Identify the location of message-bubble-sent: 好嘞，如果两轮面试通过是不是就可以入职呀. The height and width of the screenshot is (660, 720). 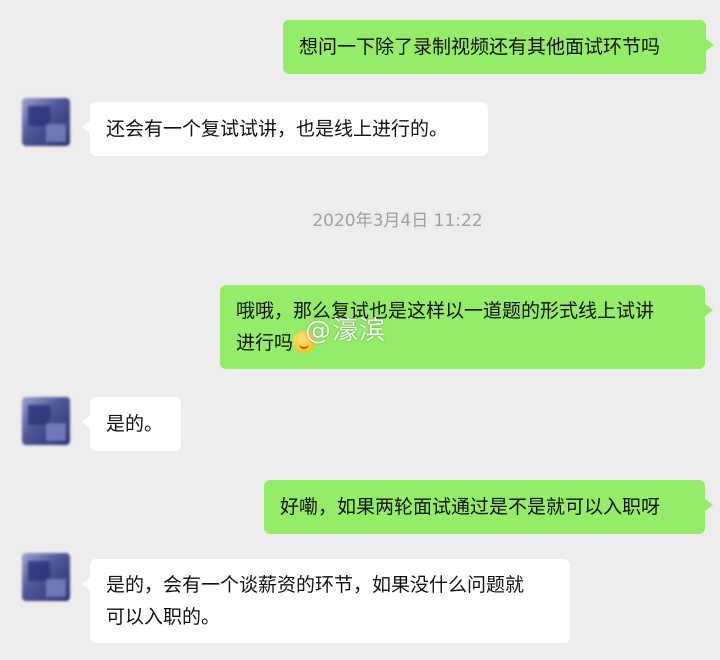
(488, 507).